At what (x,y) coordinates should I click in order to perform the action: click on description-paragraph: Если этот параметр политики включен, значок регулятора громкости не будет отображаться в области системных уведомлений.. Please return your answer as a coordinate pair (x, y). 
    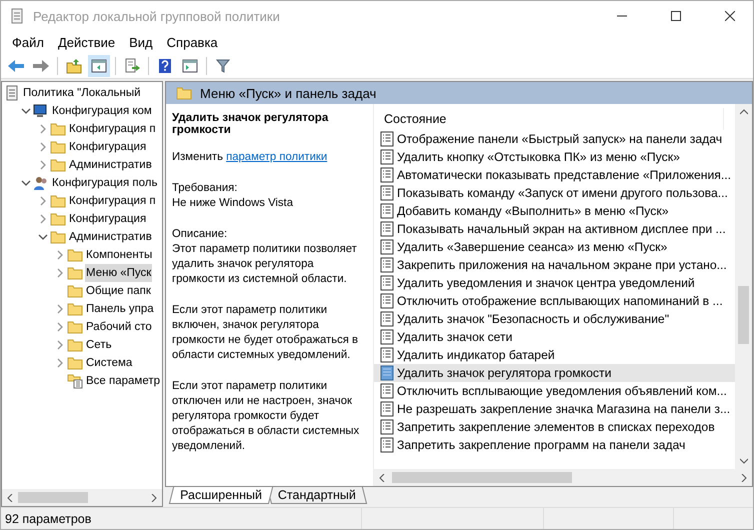
    Looking at the image, I should click on (266, 333).